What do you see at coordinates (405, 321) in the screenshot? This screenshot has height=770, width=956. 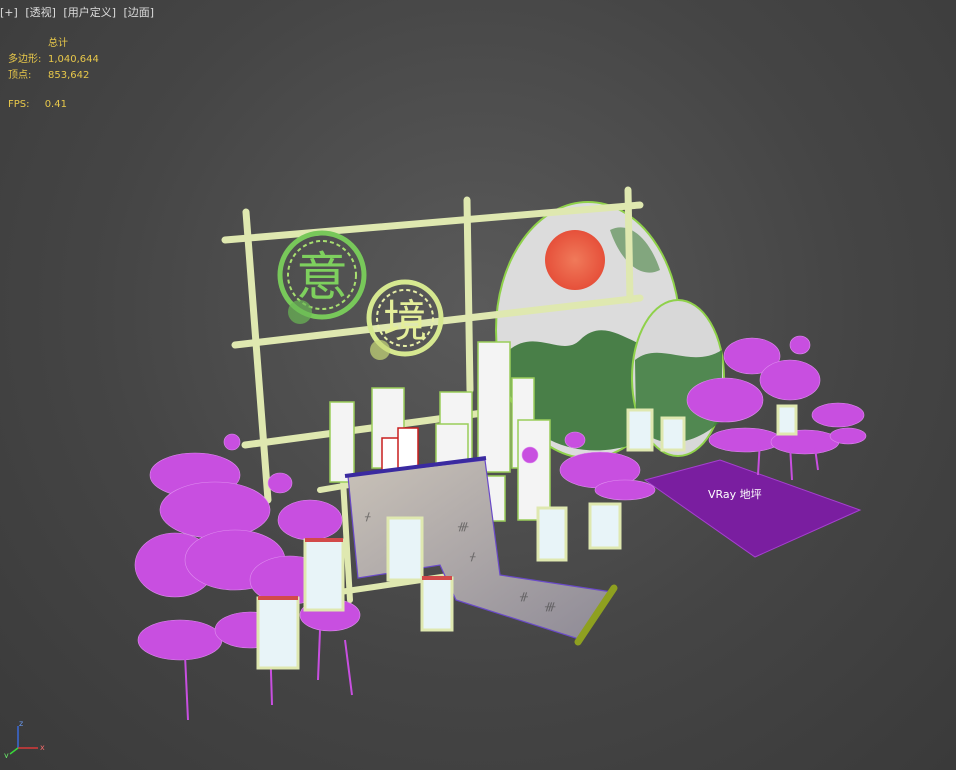 I see `sign-jing-char: 境` at bounding box center [405, 321].